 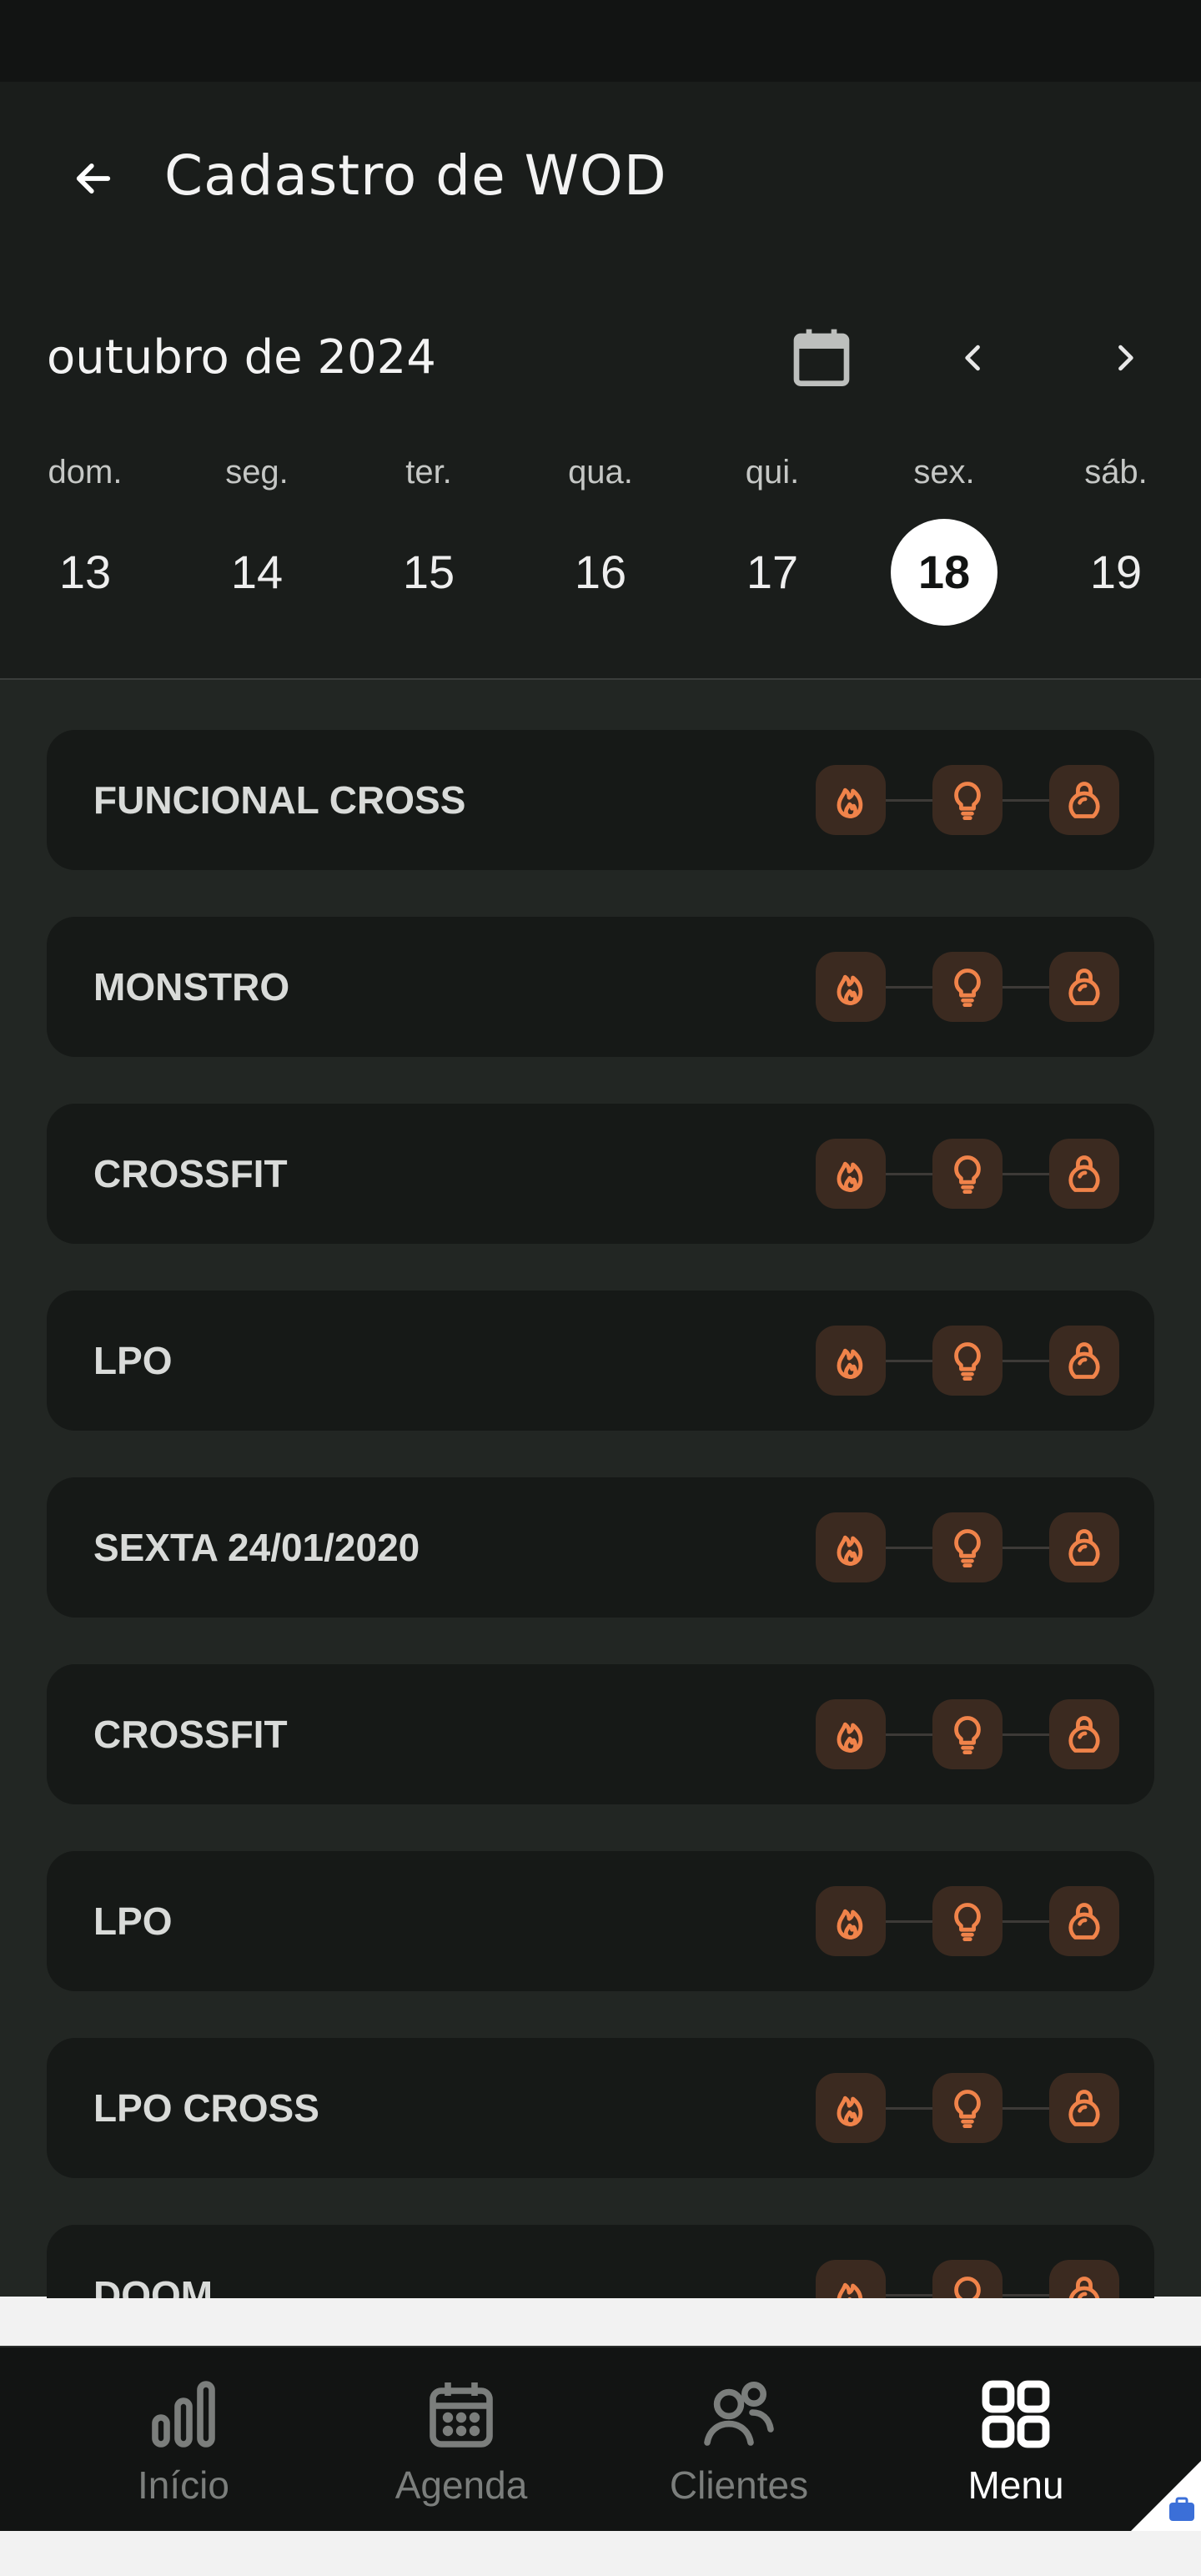 I want to click on wod-card: MONSTRO, so click(x=601, y=987).